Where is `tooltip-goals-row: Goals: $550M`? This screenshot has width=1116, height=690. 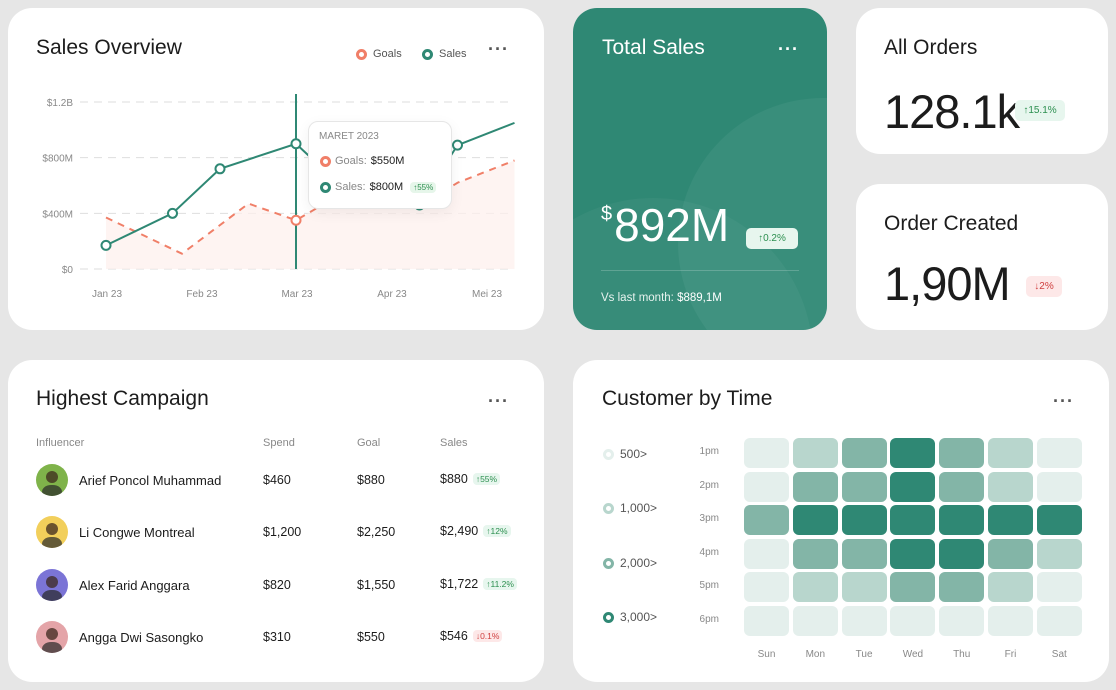 tooltip-goals-row: Goals: $550M is located at coordinates (362, 161).